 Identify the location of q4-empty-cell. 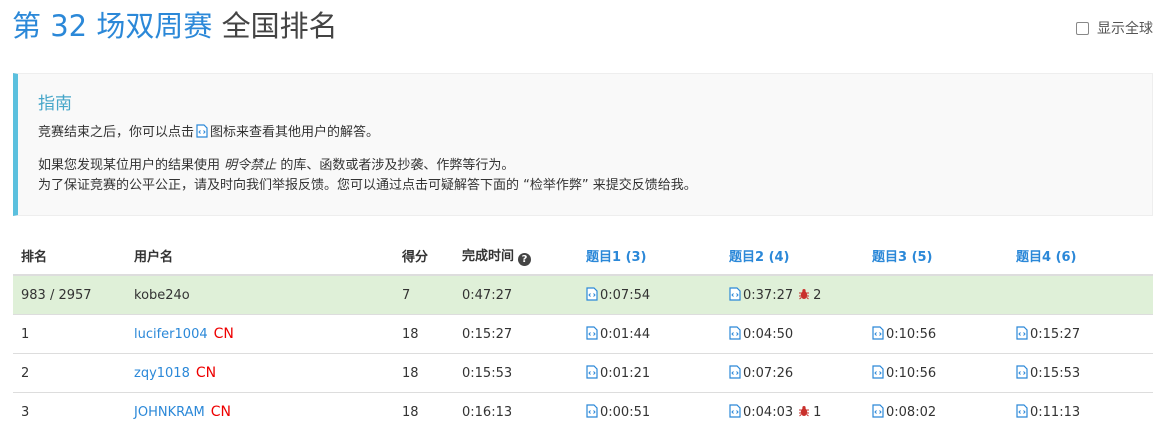
(1080, 294).